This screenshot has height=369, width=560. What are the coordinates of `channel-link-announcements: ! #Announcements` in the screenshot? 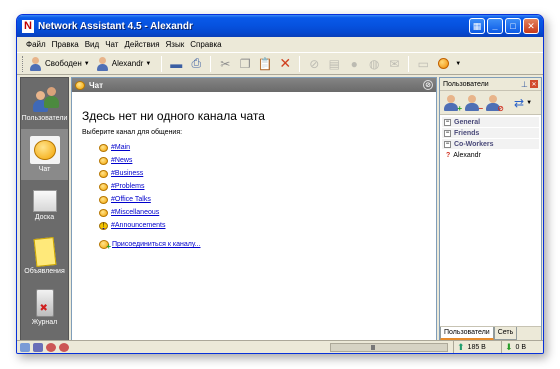 It's located at (259, 225).